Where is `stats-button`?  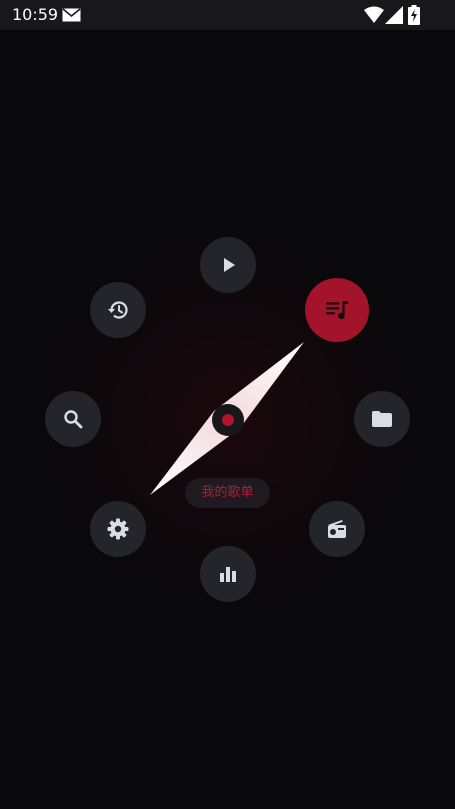
stats-button is located at coordinates (228, 574).